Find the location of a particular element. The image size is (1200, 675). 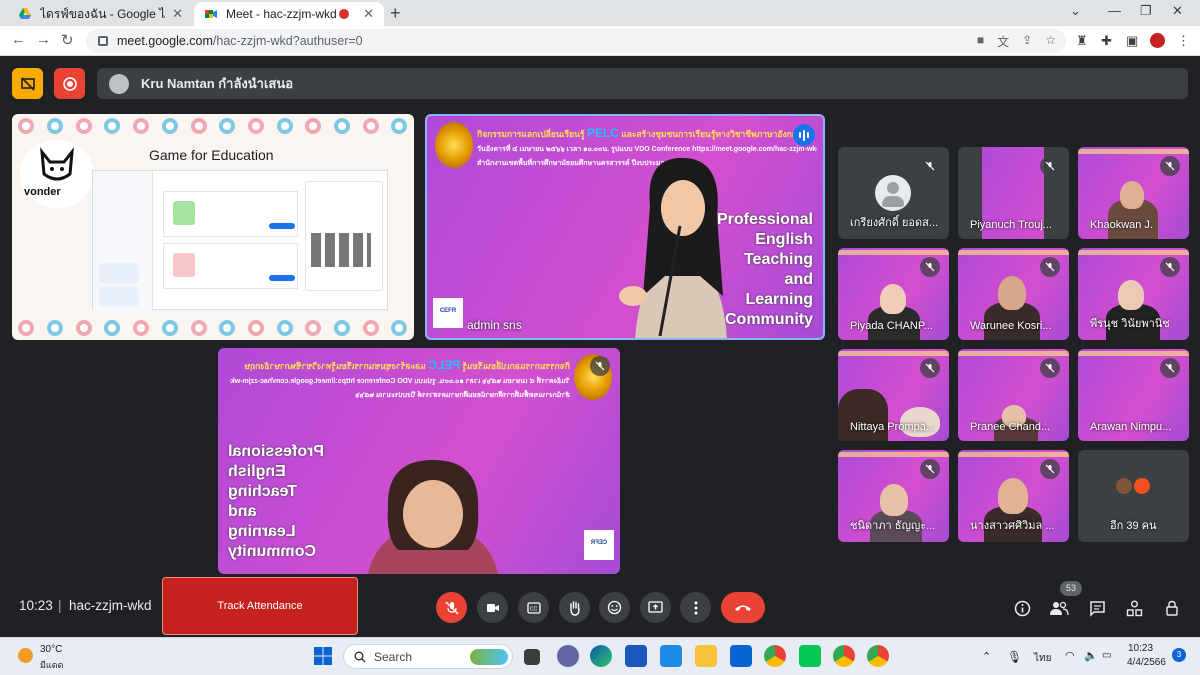

presenting-banner: Kru Namtan กำลังนำเสนอ is located at coordinates (642, 83).